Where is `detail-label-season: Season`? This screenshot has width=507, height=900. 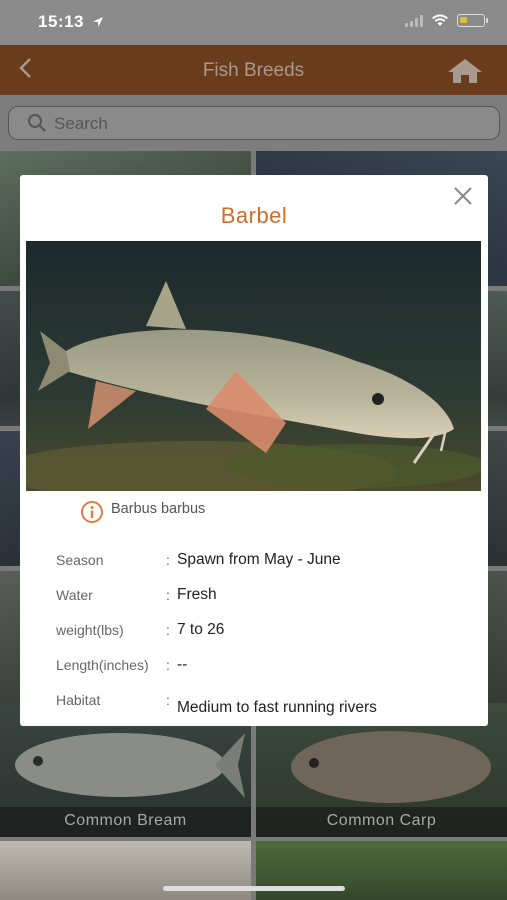 detail-label-season: Season is located at coordinates (80, 560).